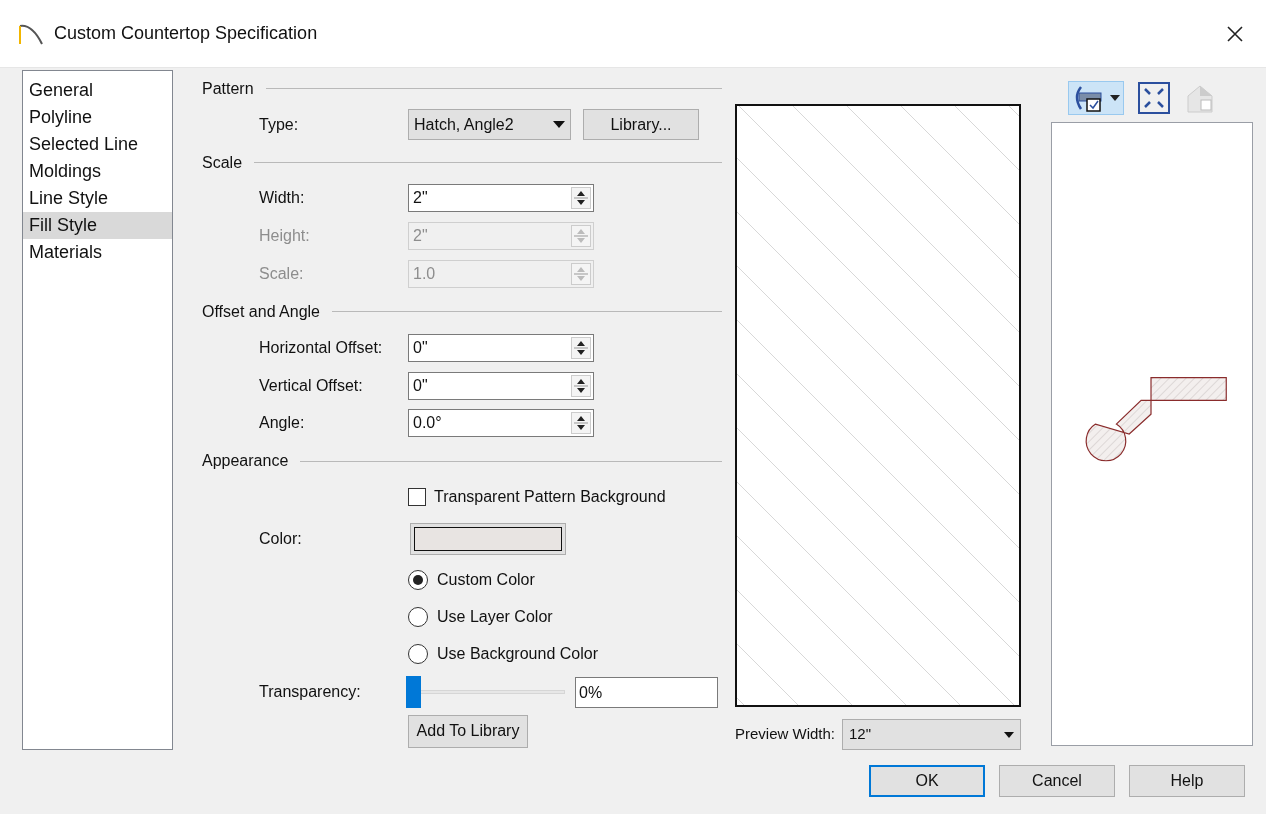 The height and width of the screenshot is (814, 1266). I want to click on sidebar-item: Polyline, so click(97, 117).